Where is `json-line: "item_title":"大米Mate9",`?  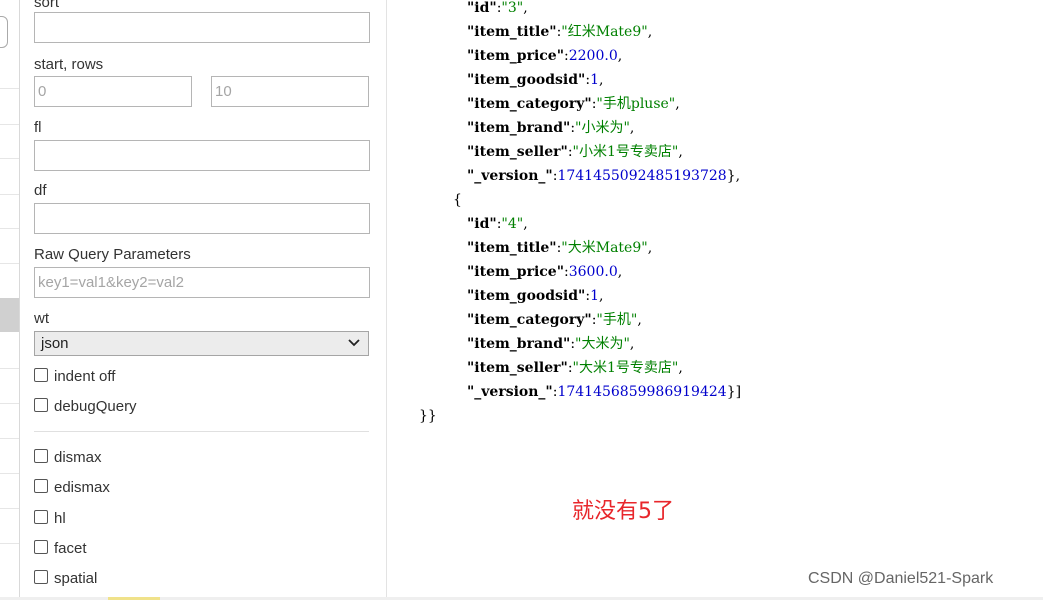
json-line: "item_title":"大米Mate9", is located at coordinates (560, 248).